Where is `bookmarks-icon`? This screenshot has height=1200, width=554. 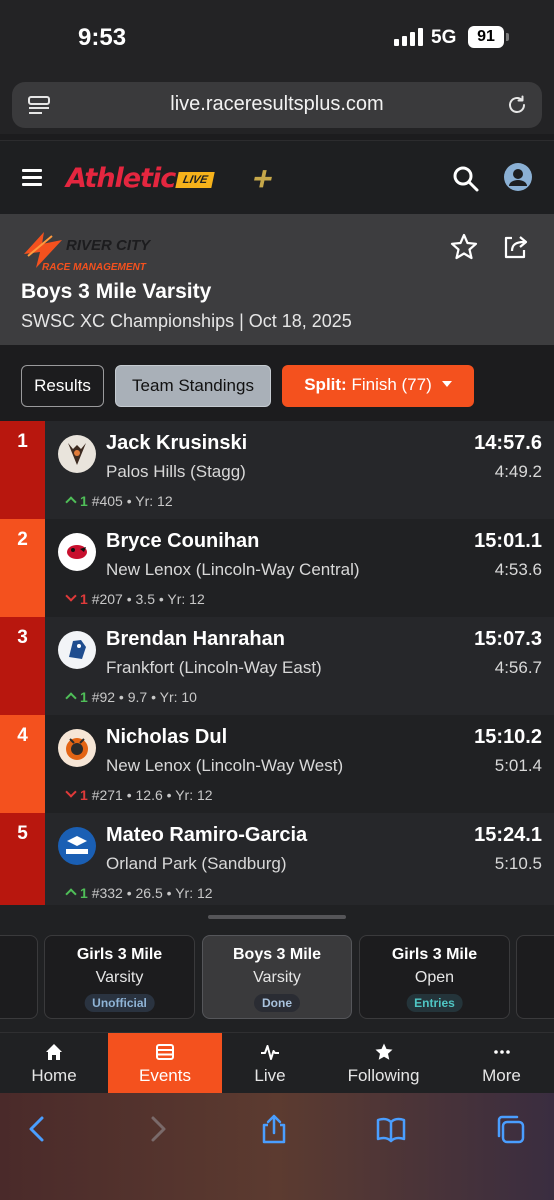
bookmarks-icon is located at coordinates (391, 1129).